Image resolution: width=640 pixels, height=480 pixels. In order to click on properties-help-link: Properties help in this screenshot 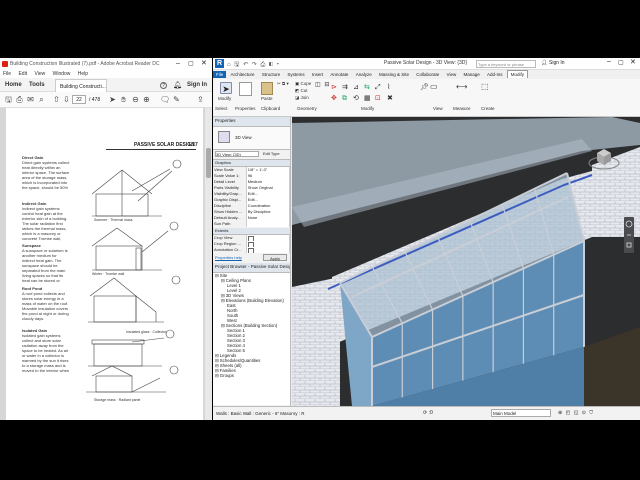, I will do `click(228, 257)`.